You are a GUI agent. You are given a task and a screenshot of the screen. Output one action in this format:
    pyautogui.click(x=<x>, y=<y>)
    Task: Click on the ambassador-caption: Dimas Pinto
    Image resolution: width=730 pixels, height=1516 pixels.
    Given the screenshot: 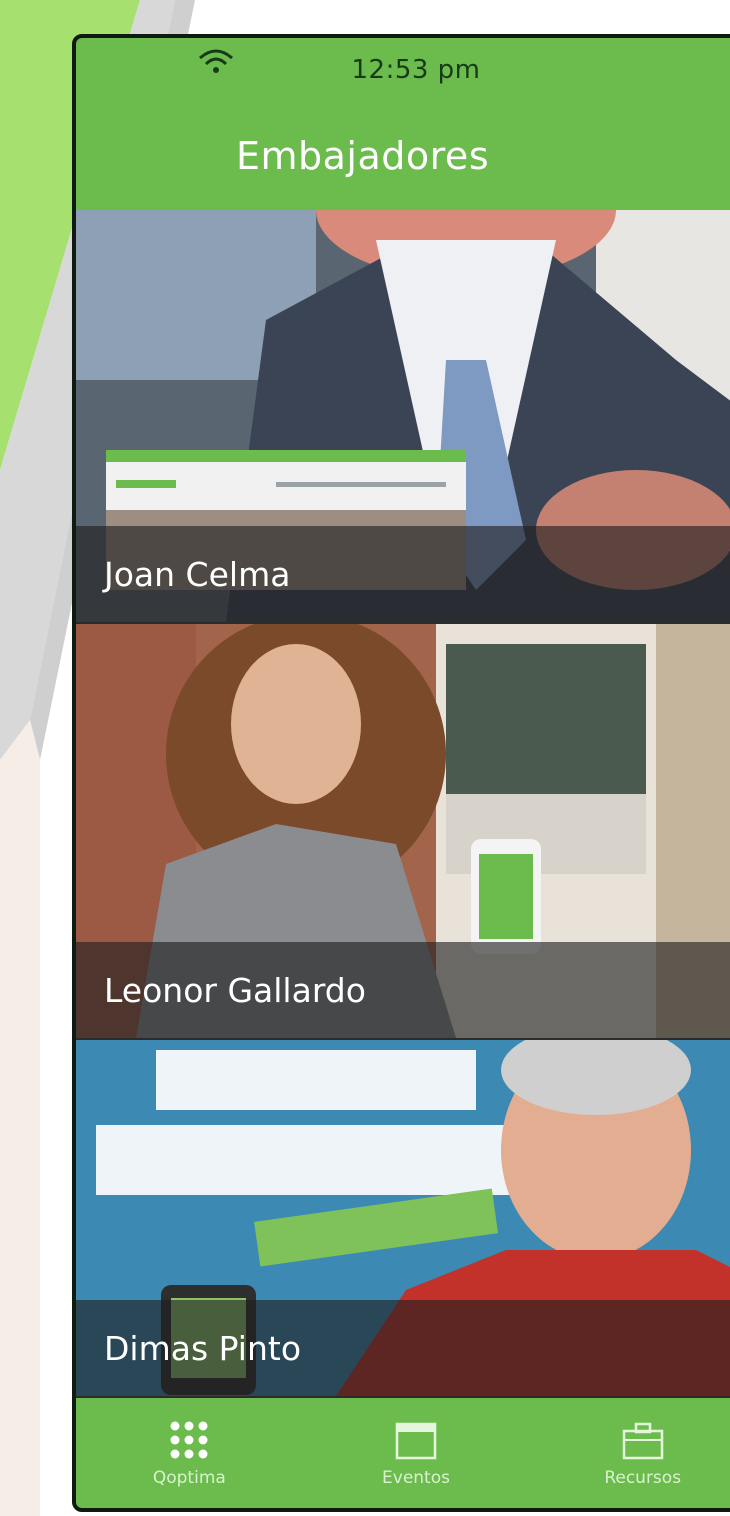 What is the action you would take?
    pyautogui.click(x=403, y=1348)
    